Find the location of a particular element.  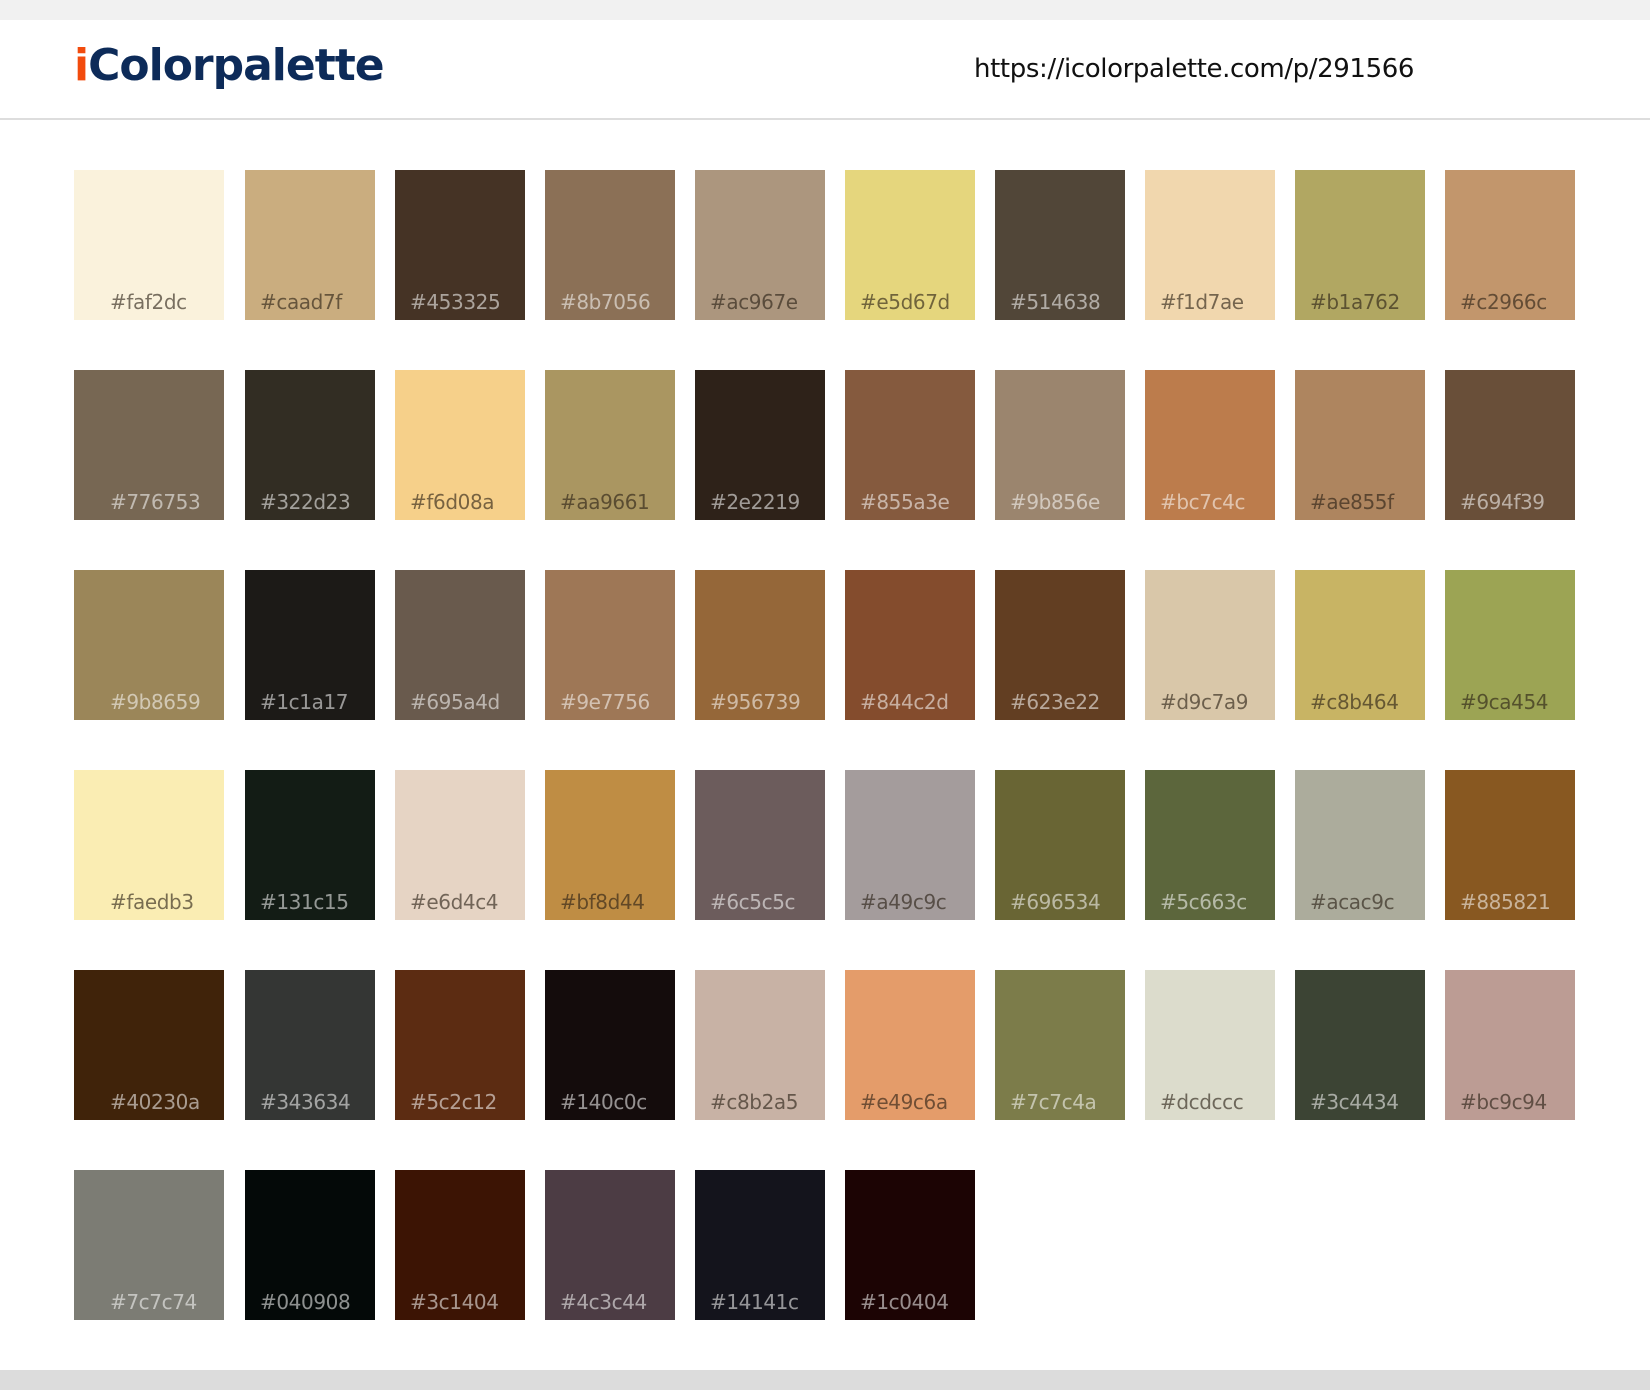

color-swatch: #5c663c is located at coordinates (1210, 845).